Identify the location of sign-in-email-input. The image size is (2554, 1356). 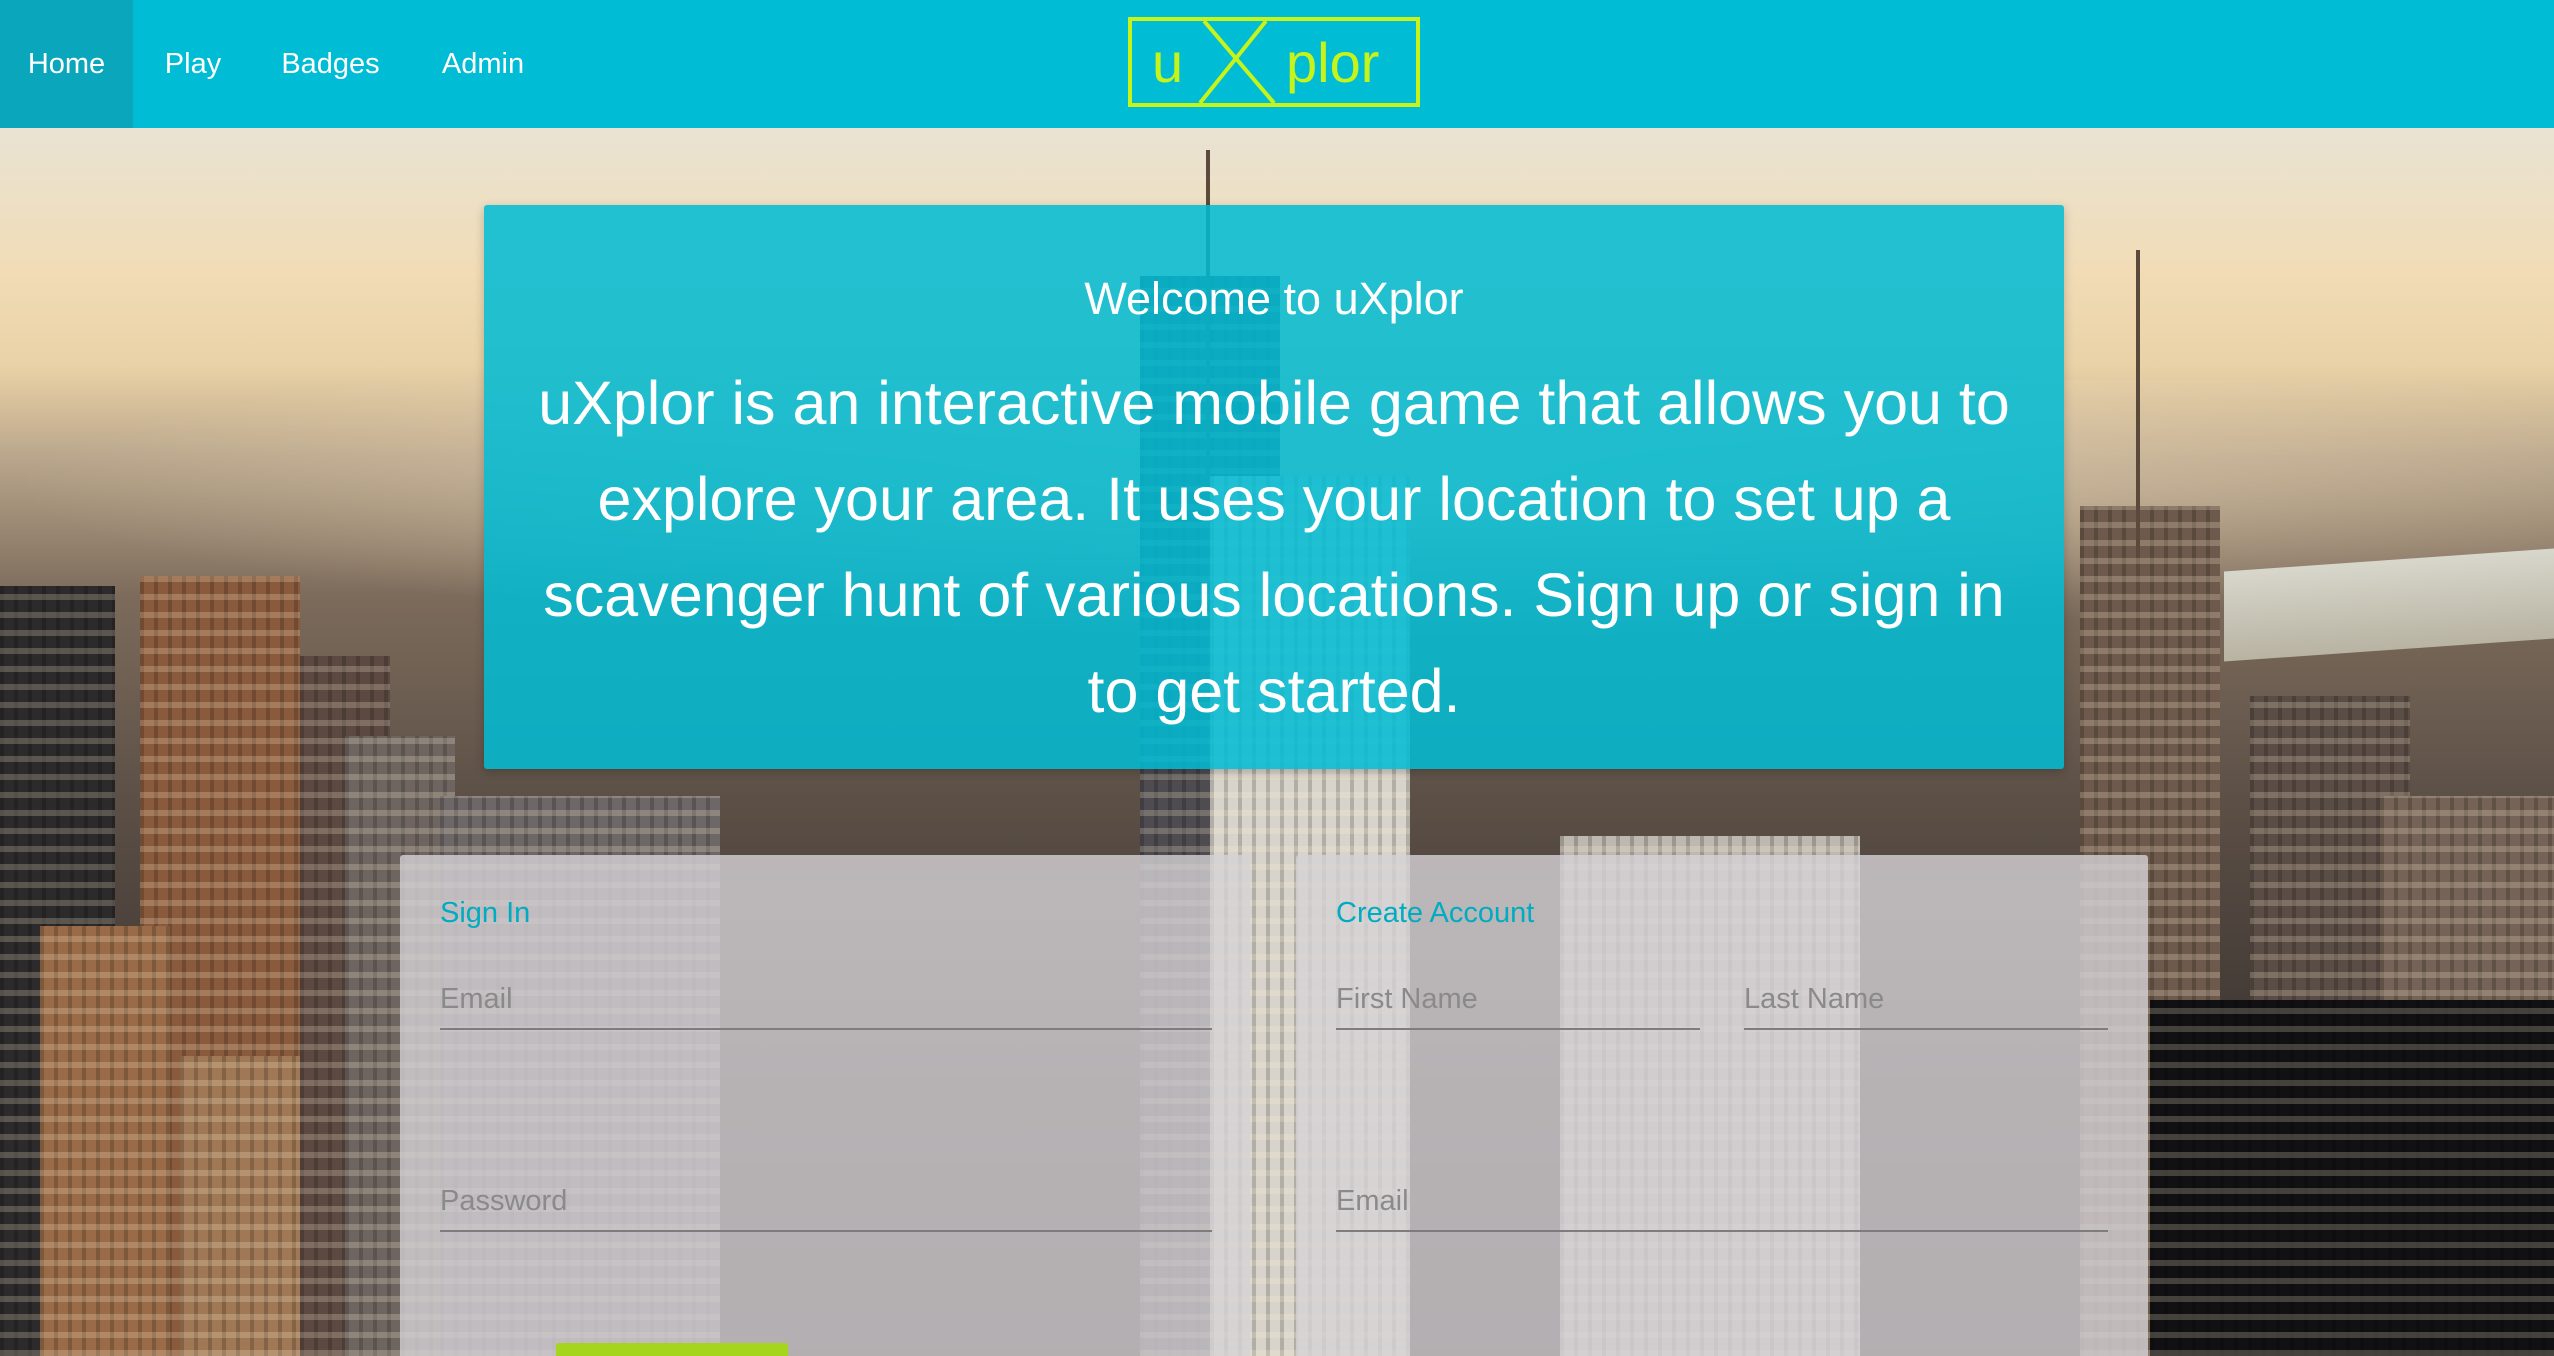
(826, 999).